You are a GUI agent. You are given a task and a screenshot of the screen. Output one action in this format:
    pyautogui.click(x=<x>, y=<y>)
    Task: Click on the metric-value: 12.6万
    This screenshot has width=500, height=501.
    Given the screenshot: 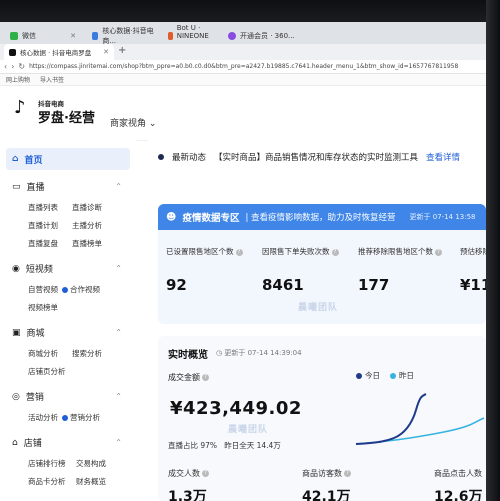 What is the action you would take?
    pyautogui.click(x=458, y=495)
    